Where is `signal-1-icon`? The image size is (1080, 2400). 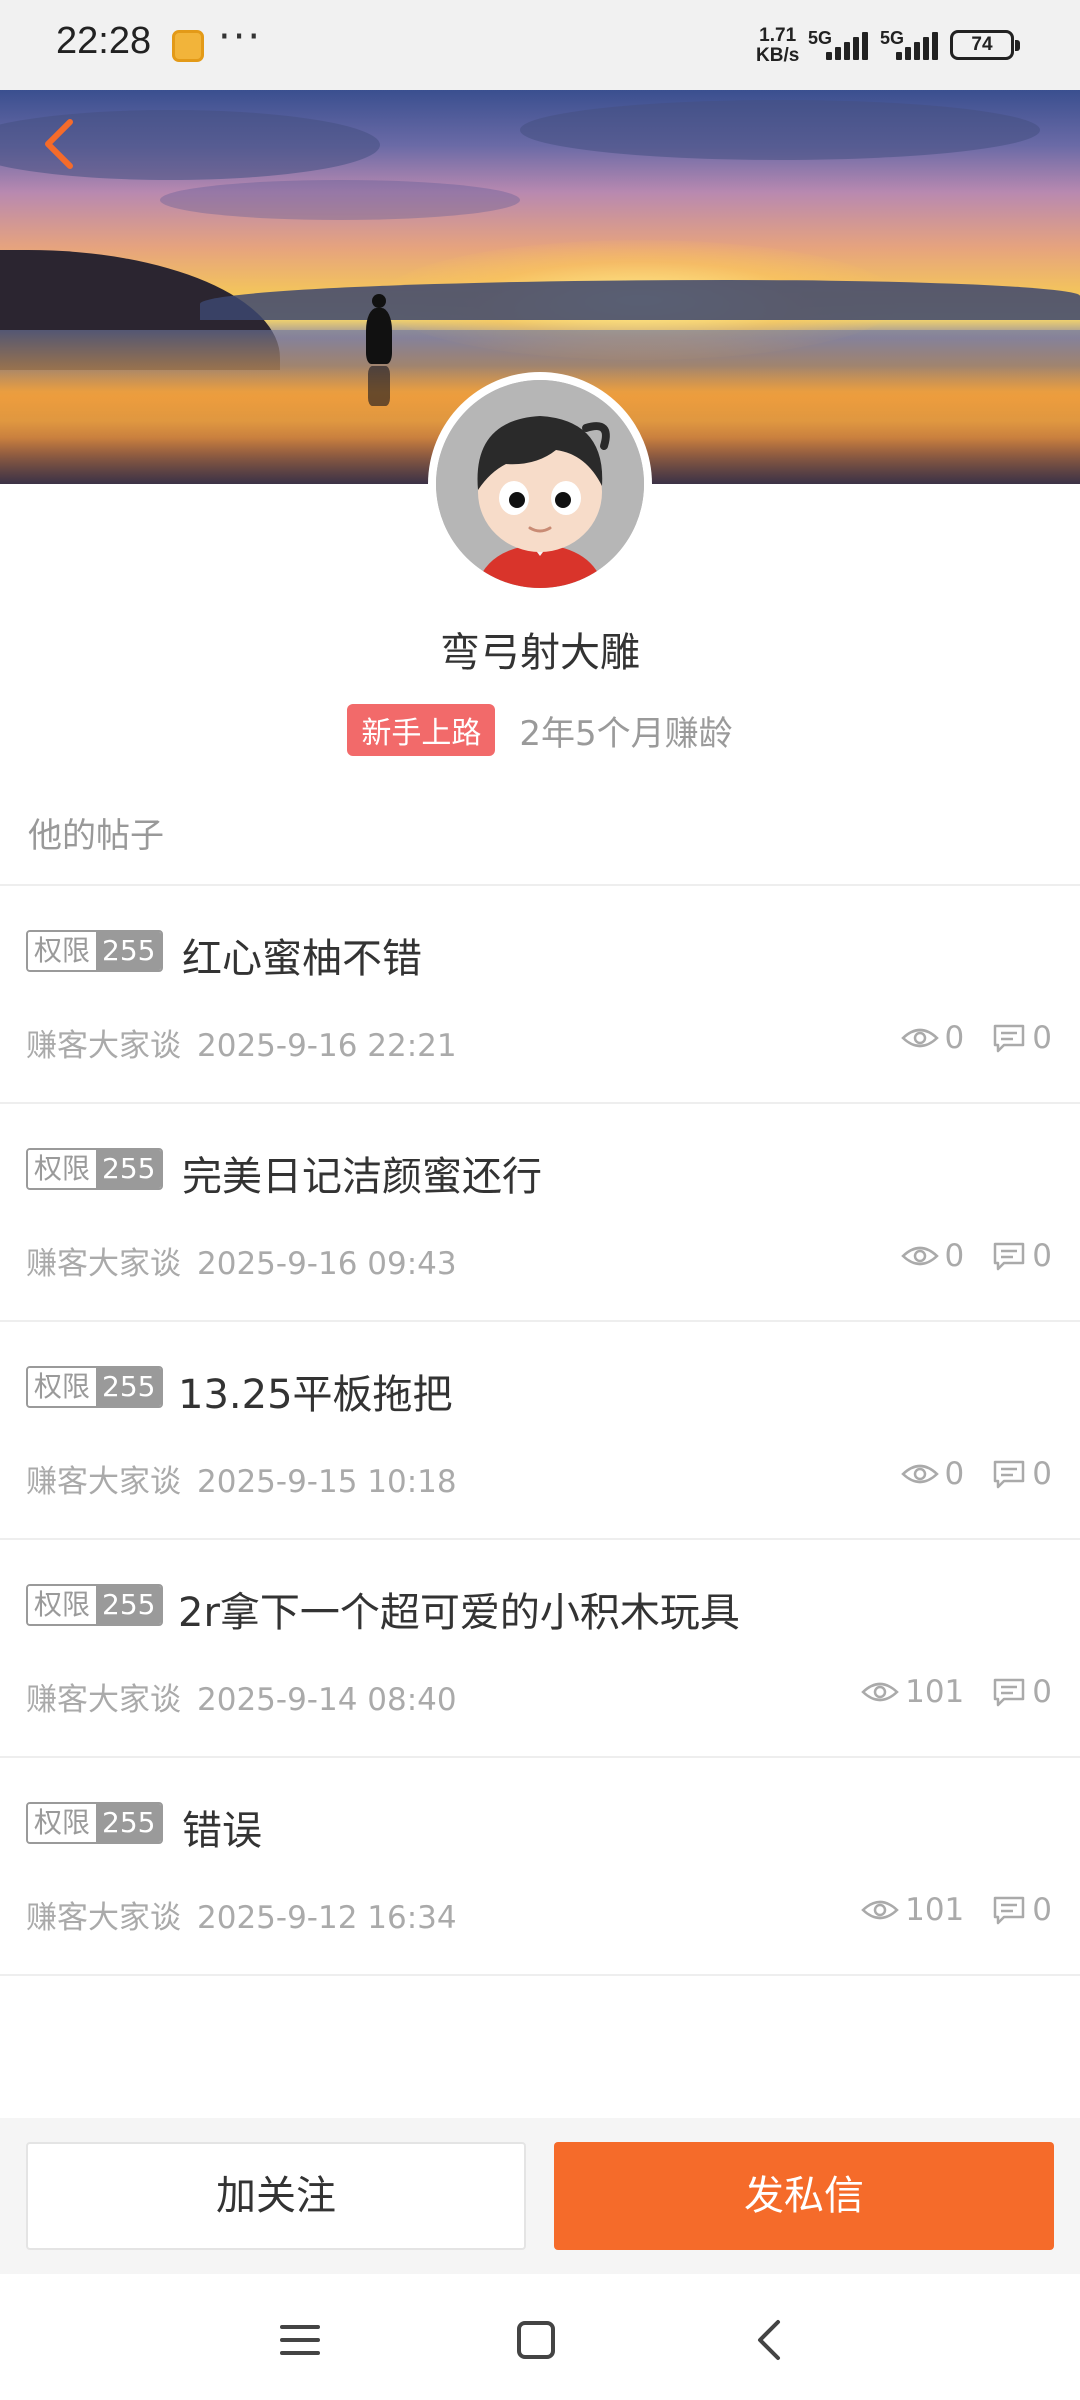 signal-1-icon is located at coordinates (847, 46).